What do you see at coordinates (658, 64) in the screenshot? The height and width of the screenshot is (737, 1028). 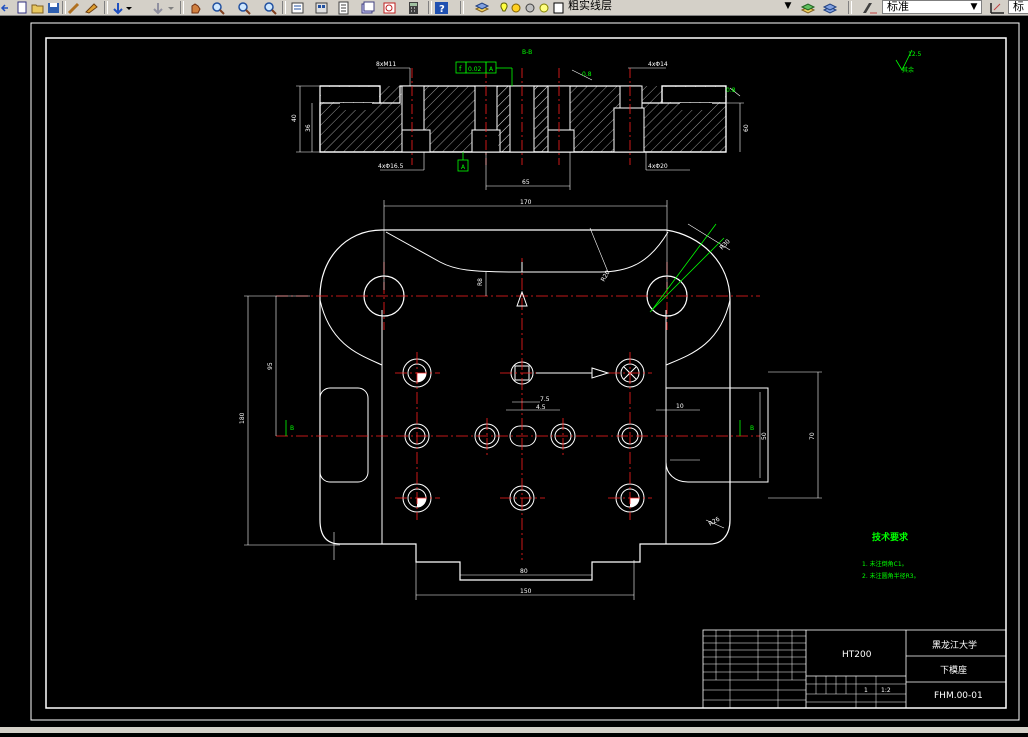 I see `dim-top-right: 4xΦ14` at bounding box center [658, 64].